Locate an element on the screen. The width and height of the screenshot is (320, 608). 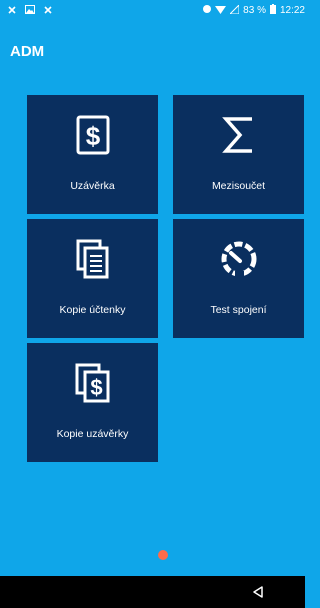
page-indicator-dot is located at coordinates (163, 555).